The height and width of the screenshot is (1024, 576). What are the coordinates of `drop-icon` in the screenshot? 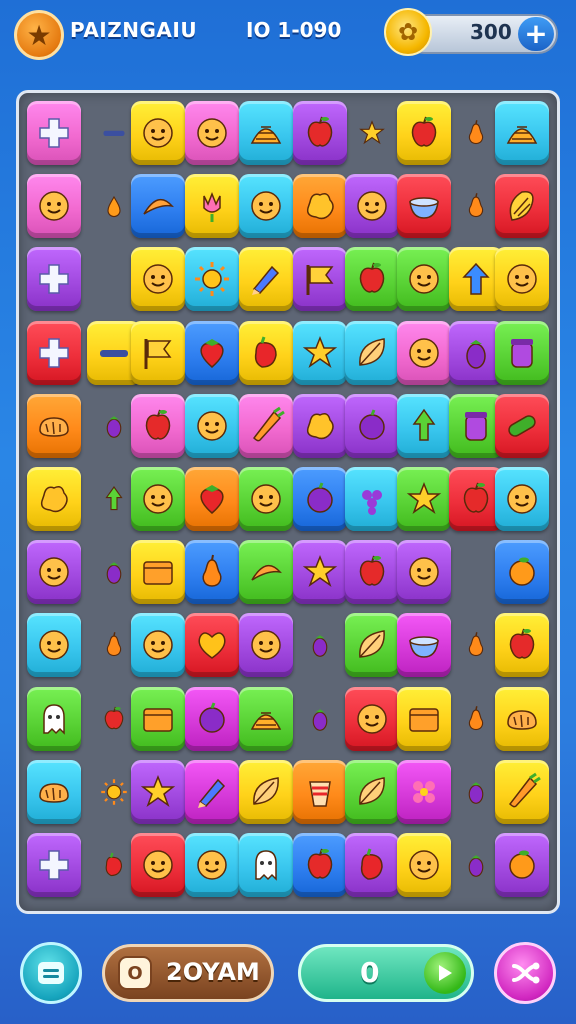 It's located at (114, 207).